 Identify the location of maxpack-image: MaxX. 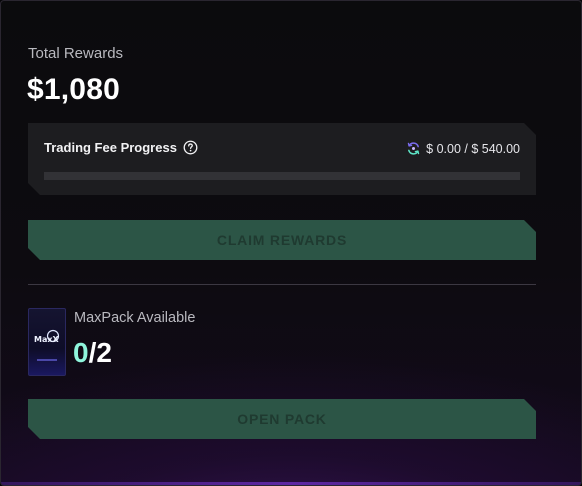
(47, 342).